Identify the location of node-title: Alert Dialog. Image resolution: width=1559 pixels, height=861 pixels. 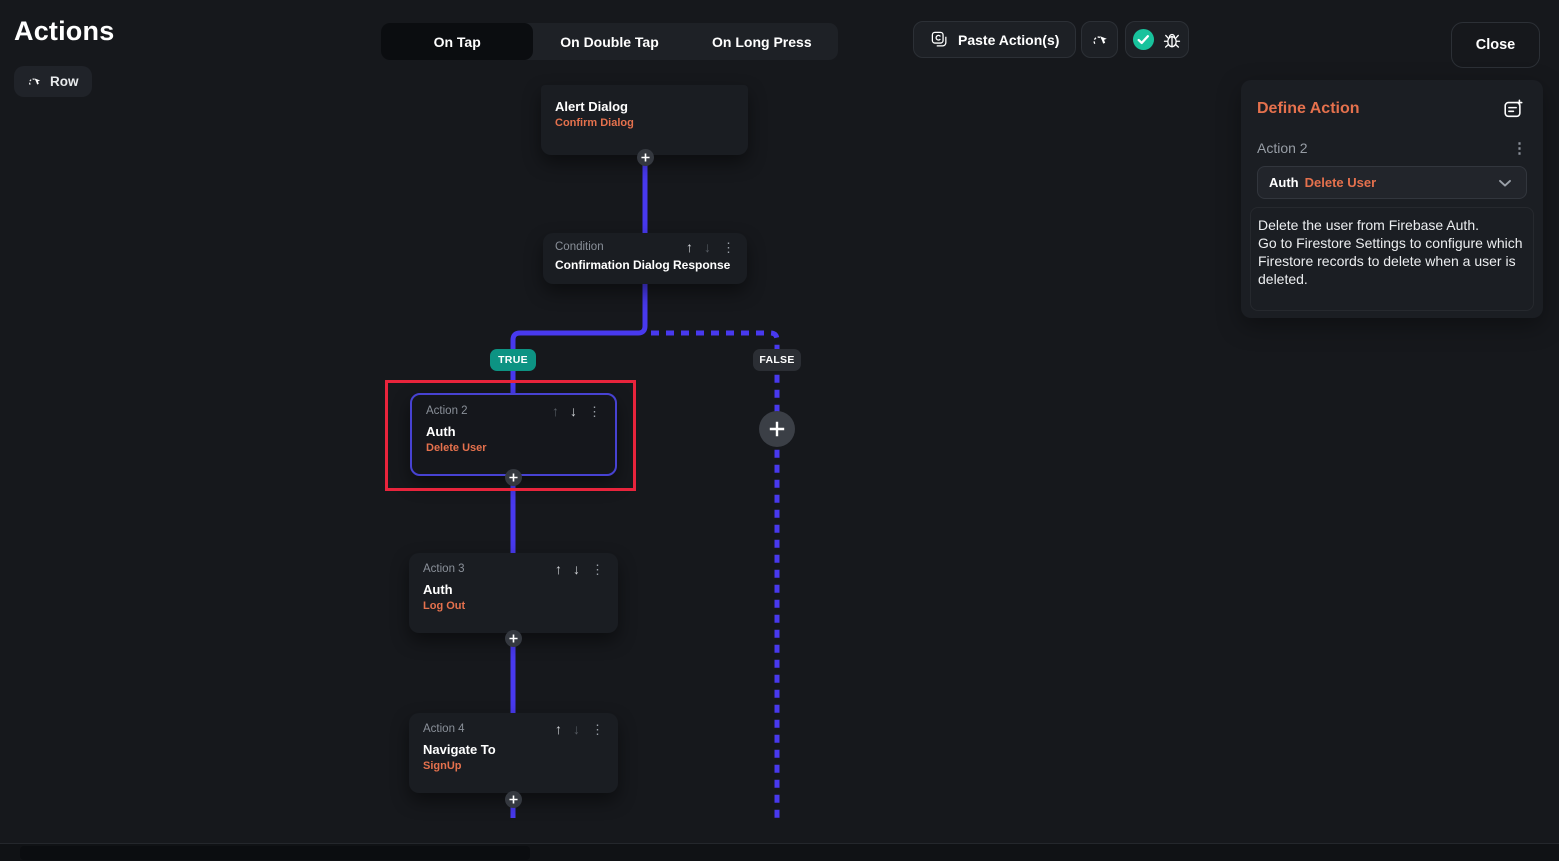
(591, 106).